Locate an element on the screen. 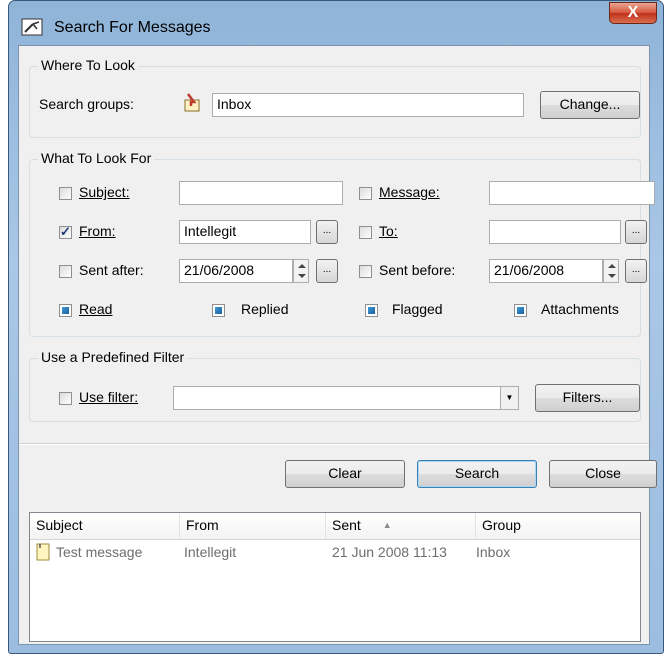  predefined-filter-title: Use a Predefined Filter is located at coordinates (113, 357).